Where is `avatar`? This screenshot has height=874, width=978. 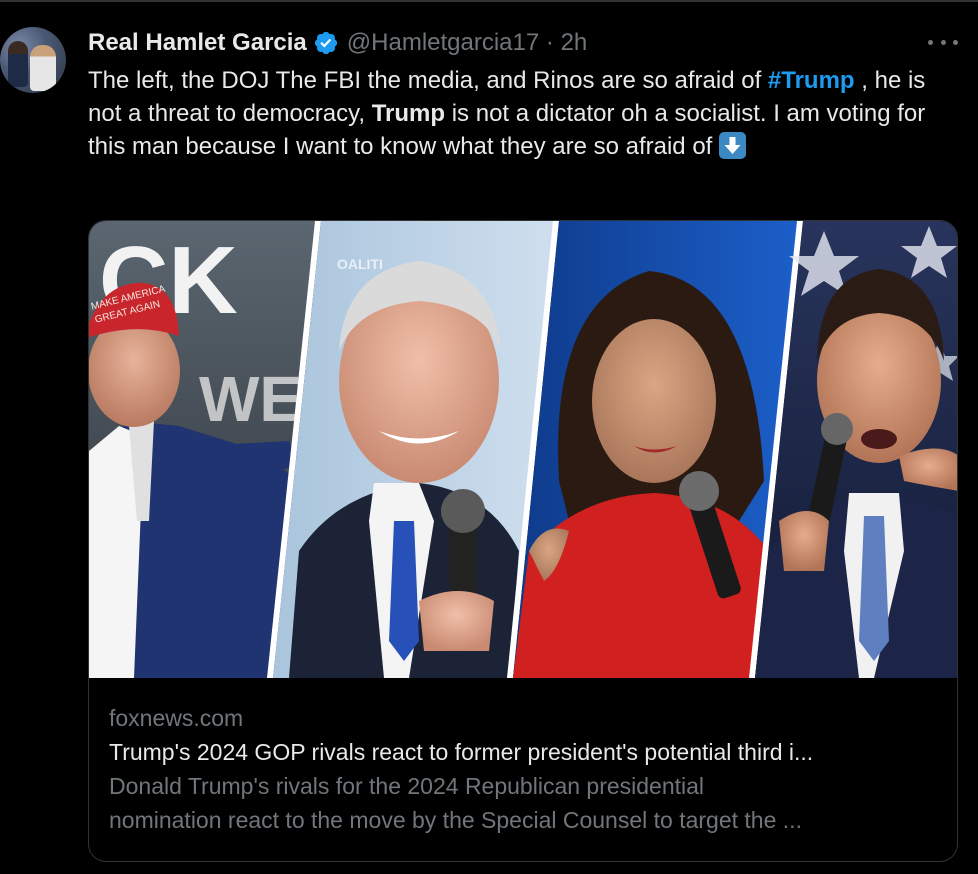
avatar is located at coordinates (33, 60).